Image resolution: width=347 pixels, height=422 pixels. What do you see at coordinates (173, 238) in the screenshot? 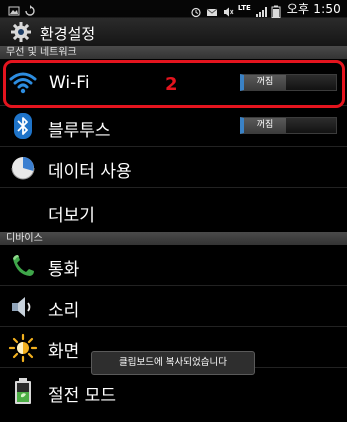
I see `section-header-device: 디바이스` at bounding box center [173, 238].